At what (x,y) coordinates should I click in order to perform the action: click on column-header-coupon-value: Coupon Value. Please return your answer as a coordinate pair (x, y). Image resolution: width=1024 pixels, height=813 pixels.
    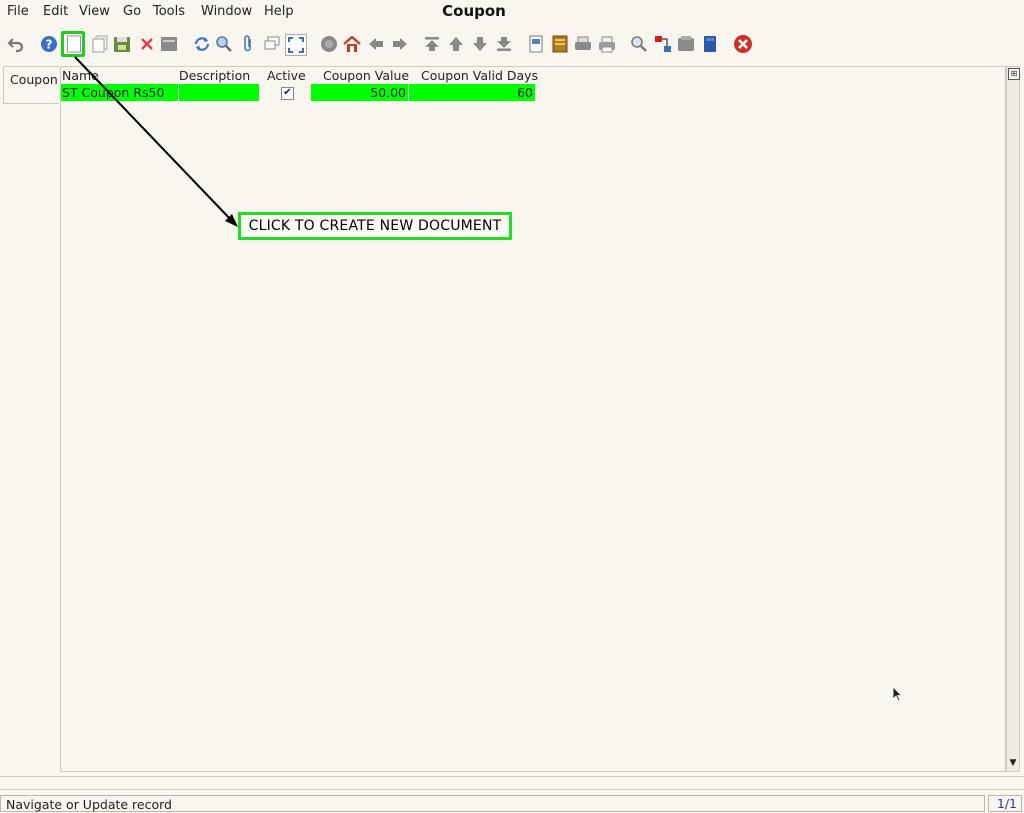
    Looking at the image, I should click on (366, 75).